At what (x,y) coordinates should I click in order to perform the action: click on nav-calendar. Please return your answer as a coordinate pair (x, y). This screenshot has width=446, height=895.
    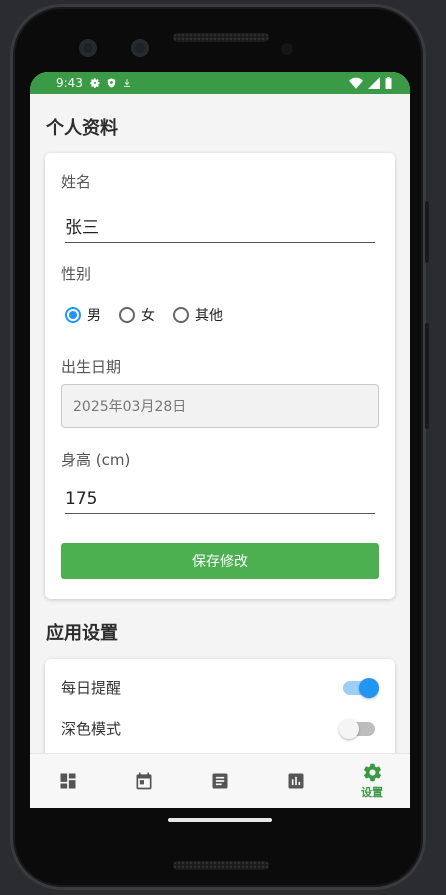
    Looking at the image, I should click on (144, 781).